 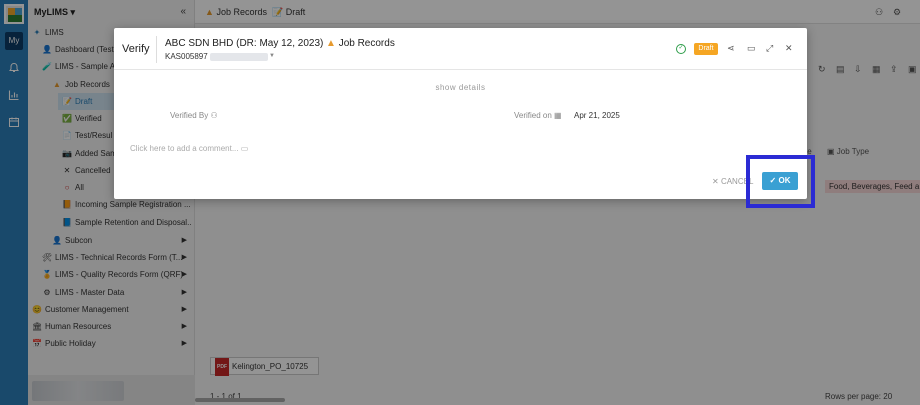 What do you see at coordinates (366, 43) in the screenshot?
I see `record-type-label: Job Records` at bounding box center [366, 43].